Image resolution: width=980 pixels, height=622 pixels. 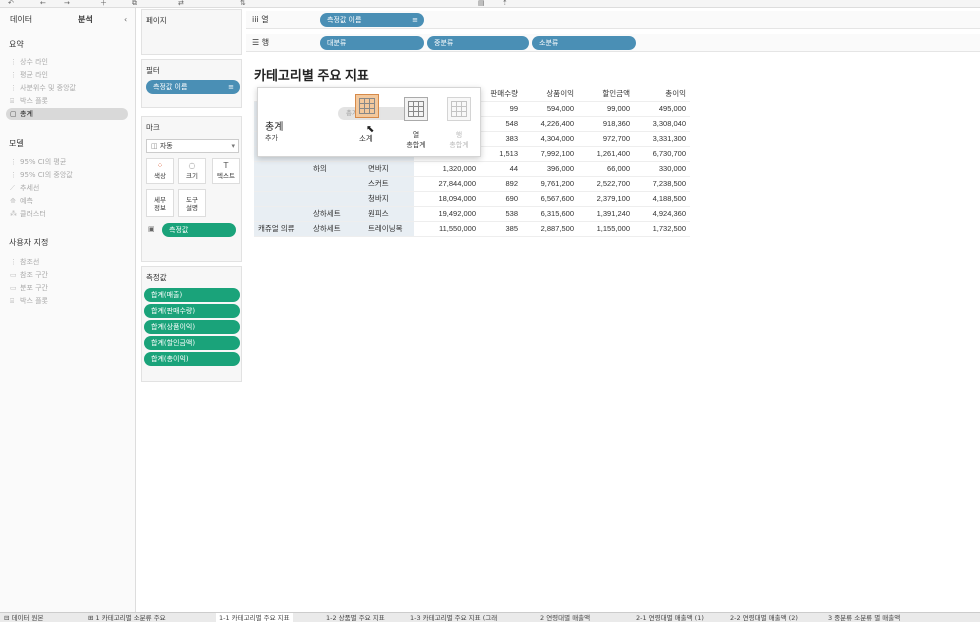 What do you see at coordinates (606, 154) in the screenshot?
I see `table-cell: 1,261,400` at bounding box center [606, 154].